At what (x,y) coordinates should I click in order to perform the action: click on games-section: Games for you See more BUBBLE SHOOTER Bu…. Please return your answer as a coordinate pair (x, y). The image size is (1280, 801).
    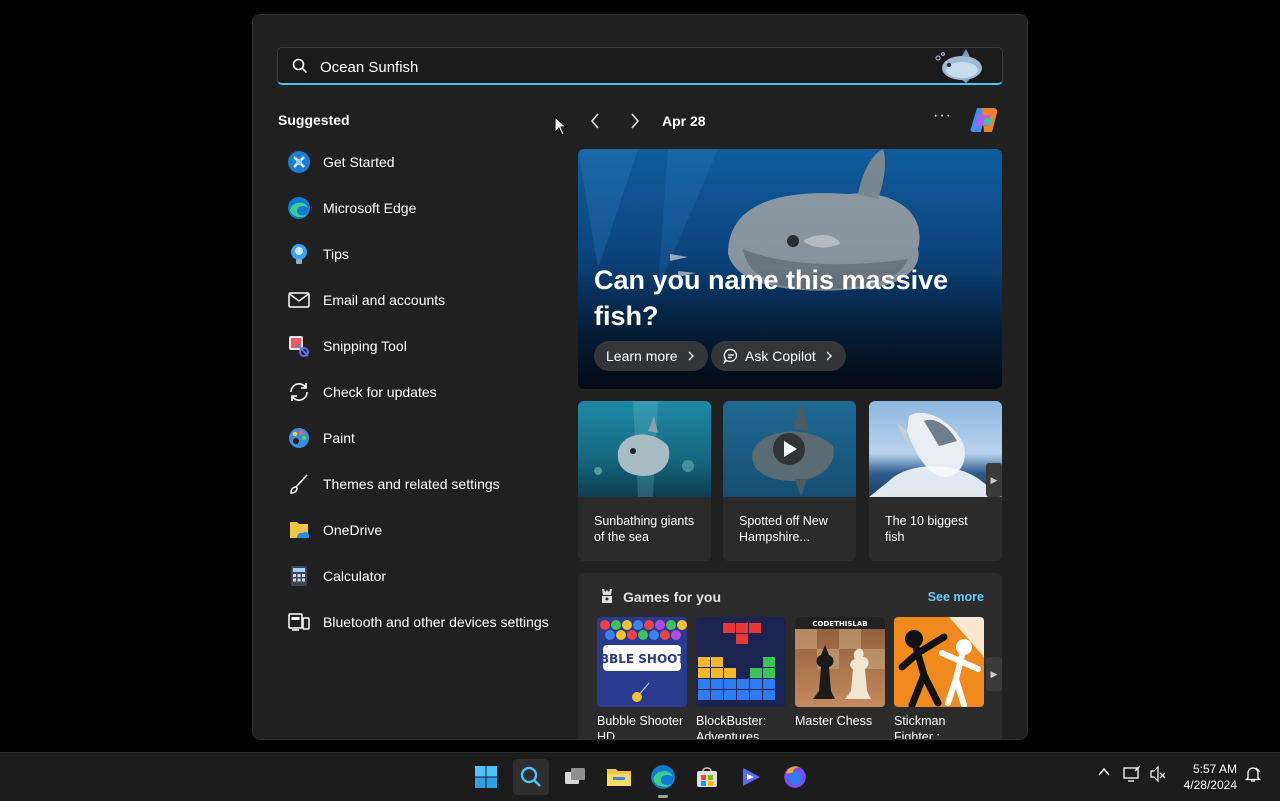
    Looking at the image, I should click on (790, 656).